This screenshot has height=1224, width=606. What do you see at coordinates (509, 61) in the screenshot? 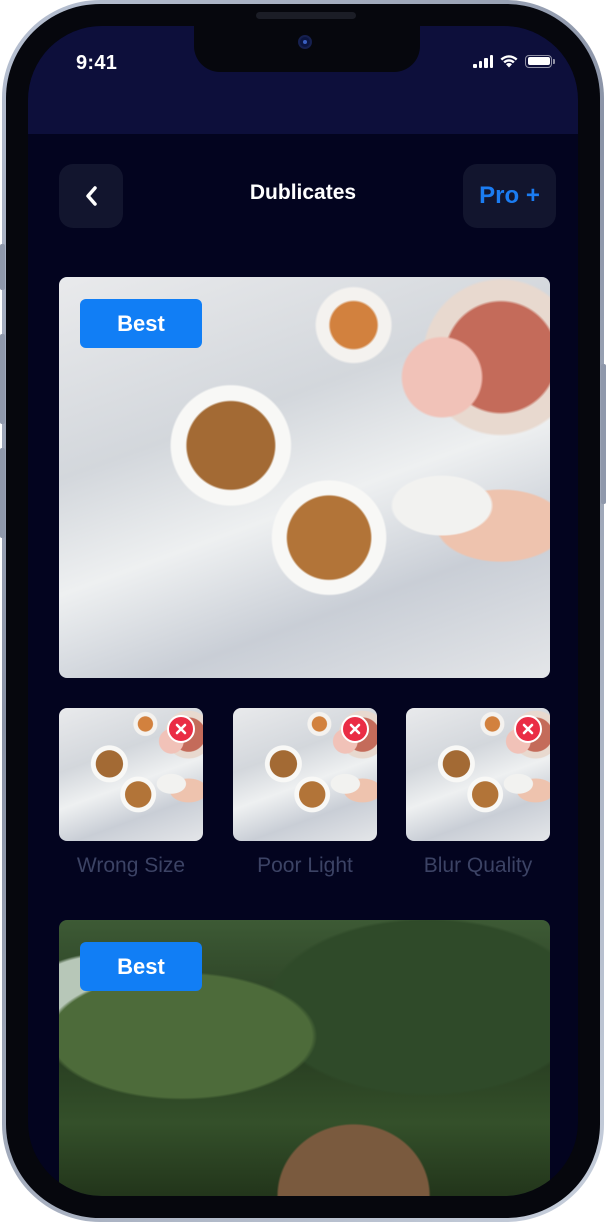
I see `wifi-icon` at bounding box center [509, 61].